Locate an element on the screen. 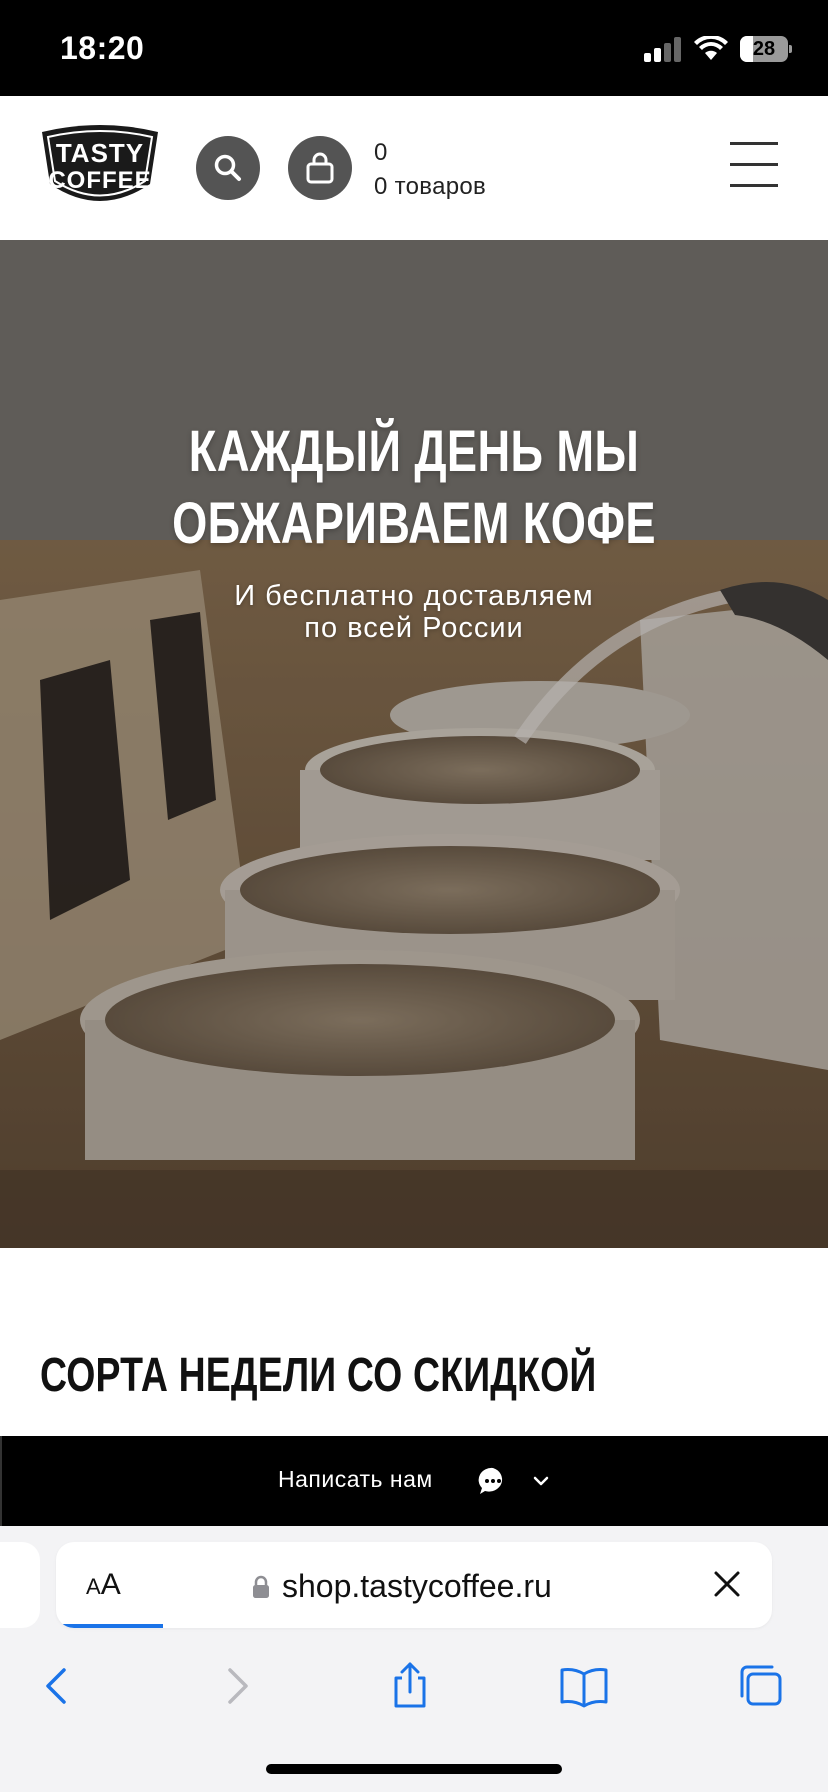  url-text: shop.tastycoffee.ru is located at coordinates (417, 1586).